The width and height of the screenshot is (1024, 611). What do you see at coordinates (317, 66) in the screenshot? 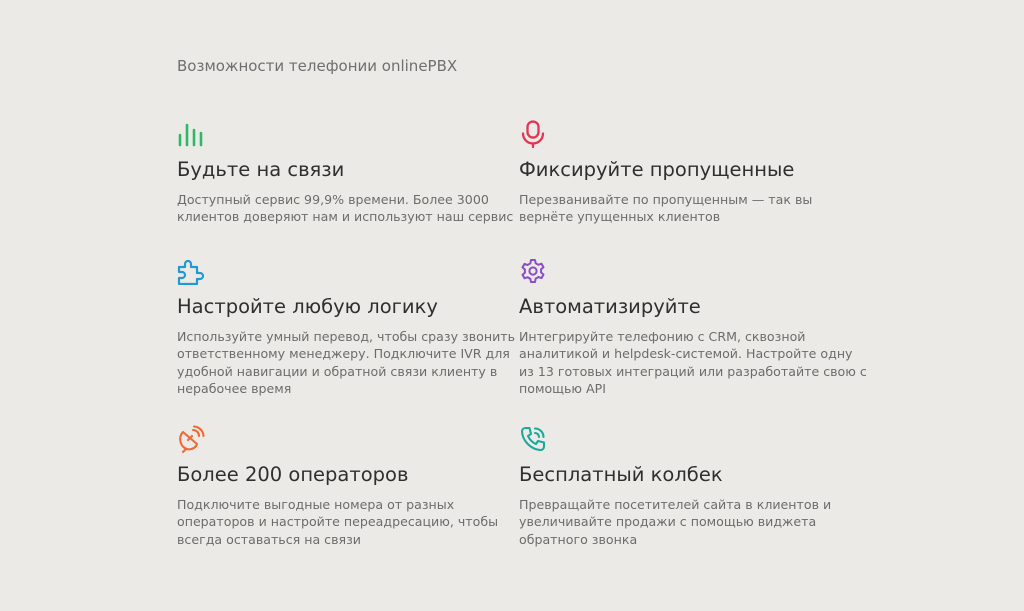
I see `section-title: Возможности телефонии onlinePBX` at bounding box center [317, 66].